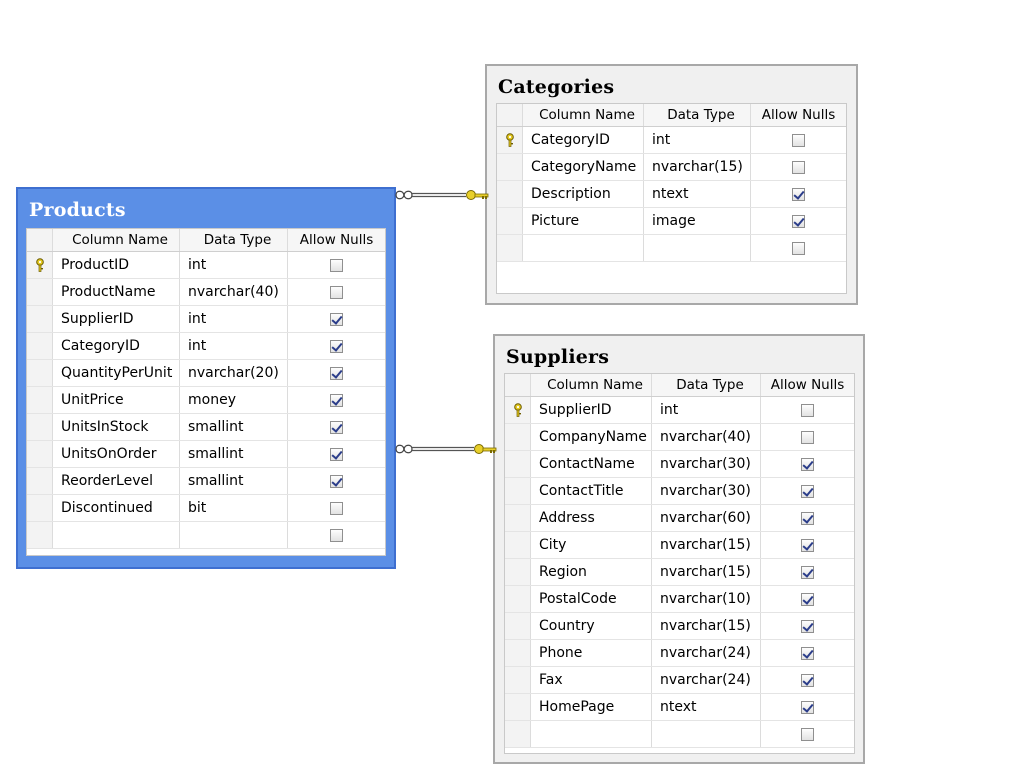 The image size is (1020, 782). Describe the element at coordinates (583, 221) in the screenshot. I see `column-name-cell: Picture` at that location.